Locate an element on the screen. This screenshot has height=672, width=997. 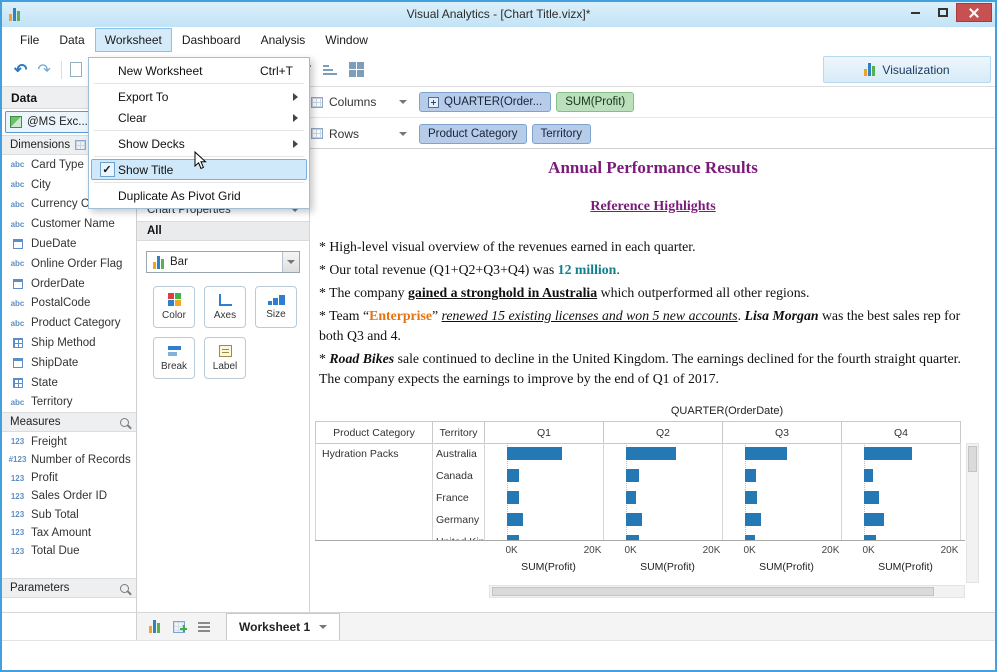
new-document-icon is located at coordinates (75, 69).